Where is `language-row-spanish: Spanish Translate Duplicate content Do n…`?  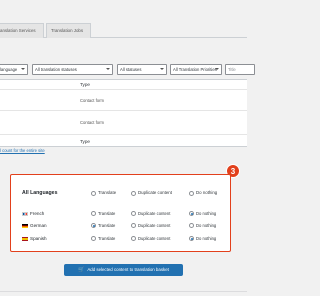
language-row-spanish: Spanish Translate Duplicate content Do n… is located at coordinates (121, 238).